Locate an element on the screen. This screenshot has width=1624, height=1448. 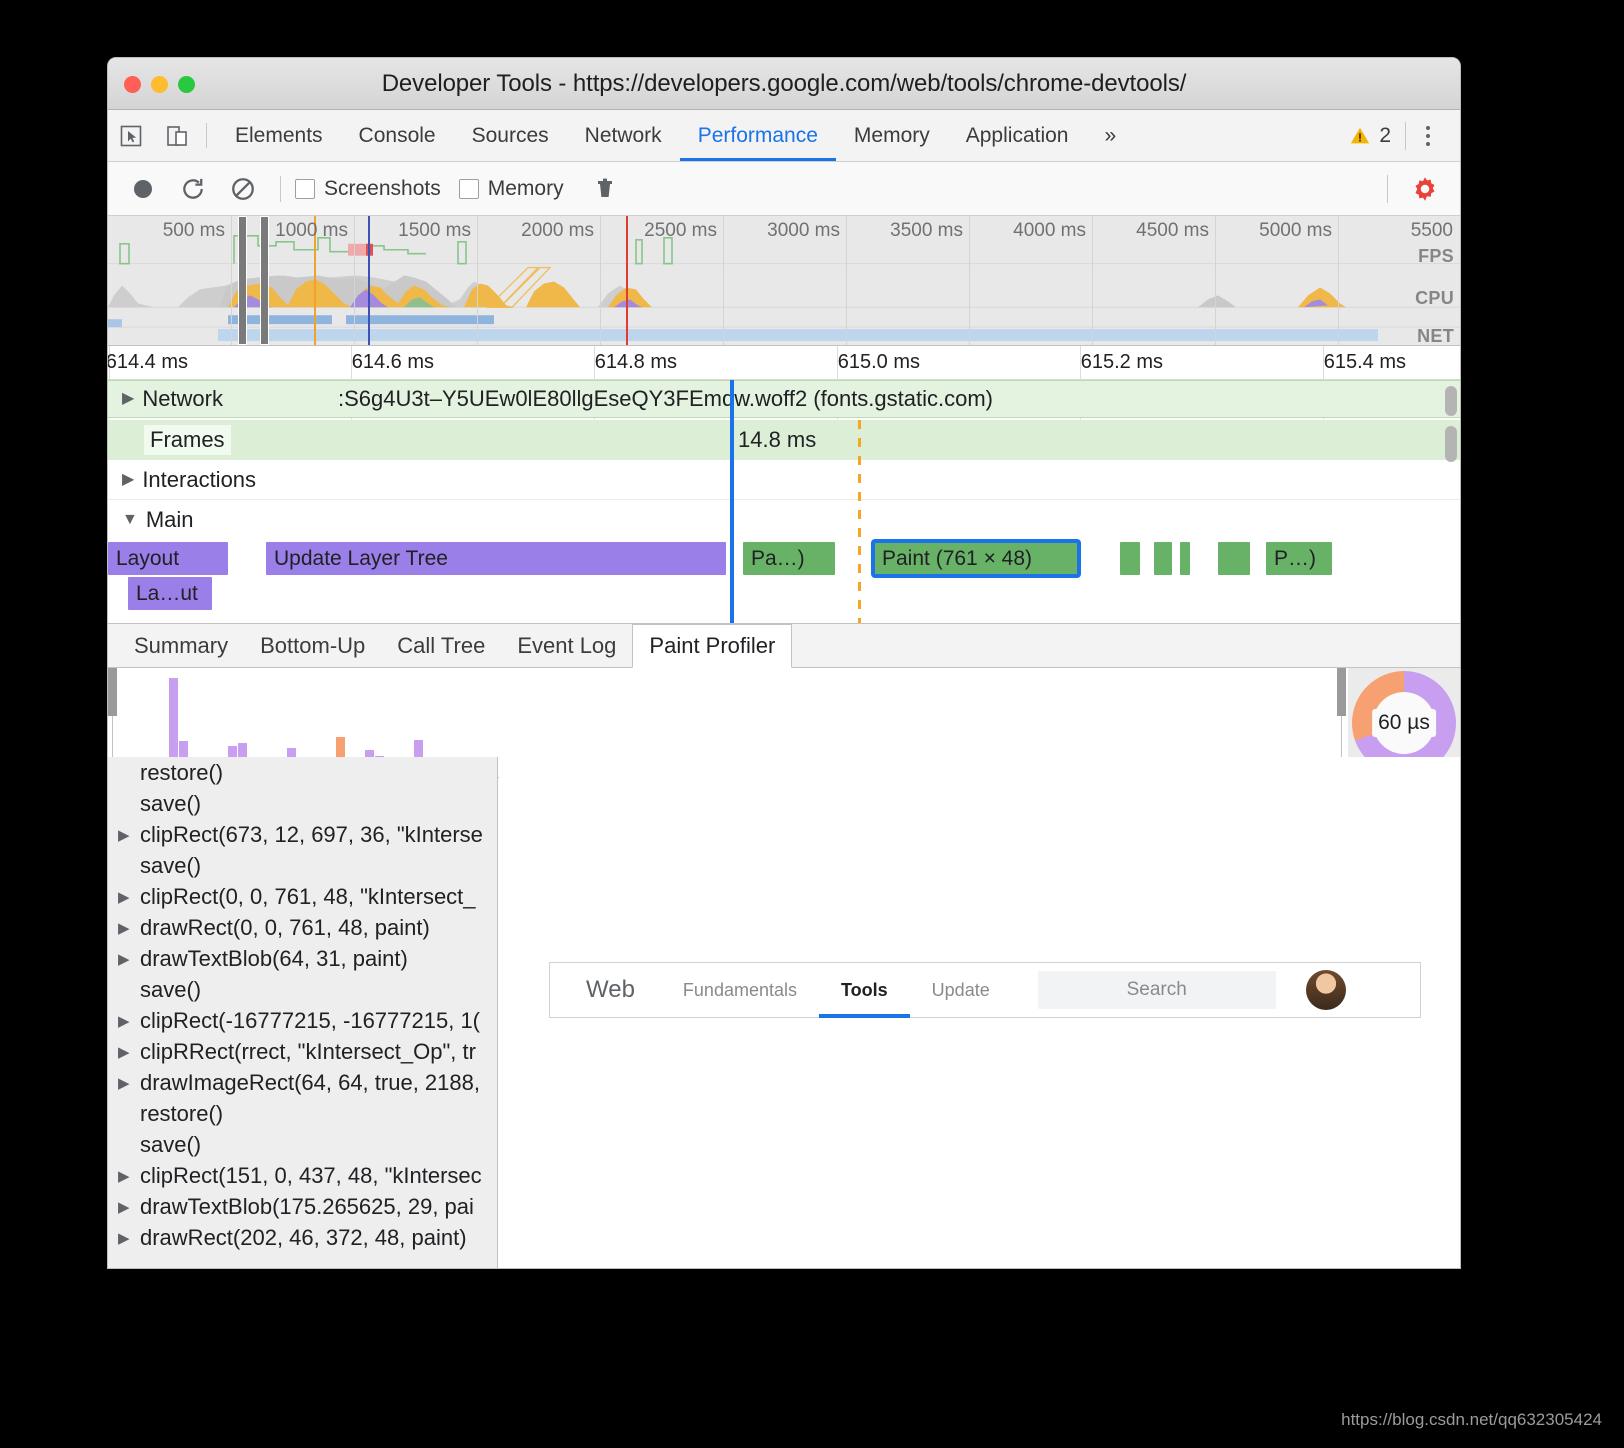
drawer-tab-bottom-up: Bottom-Up is located at coordinates (312, 645).